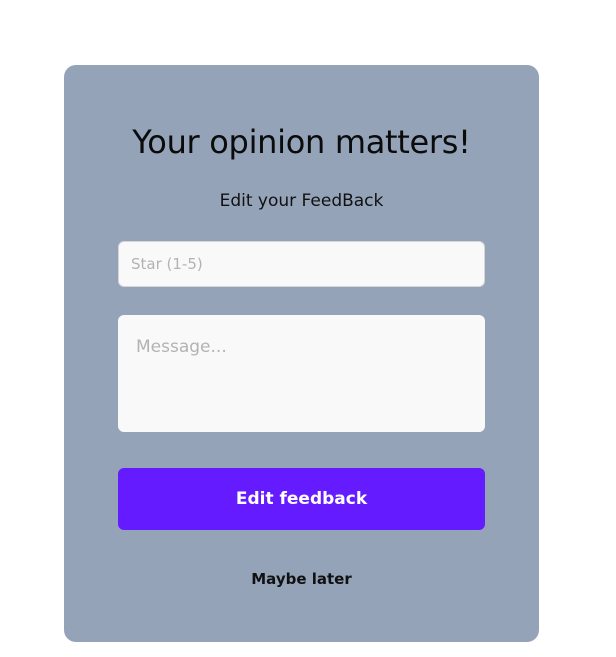 The height and width of the screenshot is (657, 616). Describe the element at coordinates (301, 142) in the screenshot. I see `feedback-title: Your opinion matters!` at that location.